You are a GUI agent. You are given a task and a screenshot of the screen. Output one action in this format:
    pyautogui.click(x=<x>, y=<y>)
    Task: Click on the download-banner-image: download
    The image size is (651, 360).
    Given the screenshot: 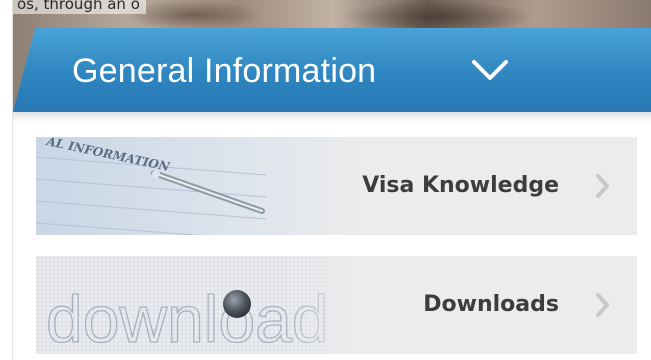 What is the action you would take?
    pyautogui.click(x=201, y=305)
    